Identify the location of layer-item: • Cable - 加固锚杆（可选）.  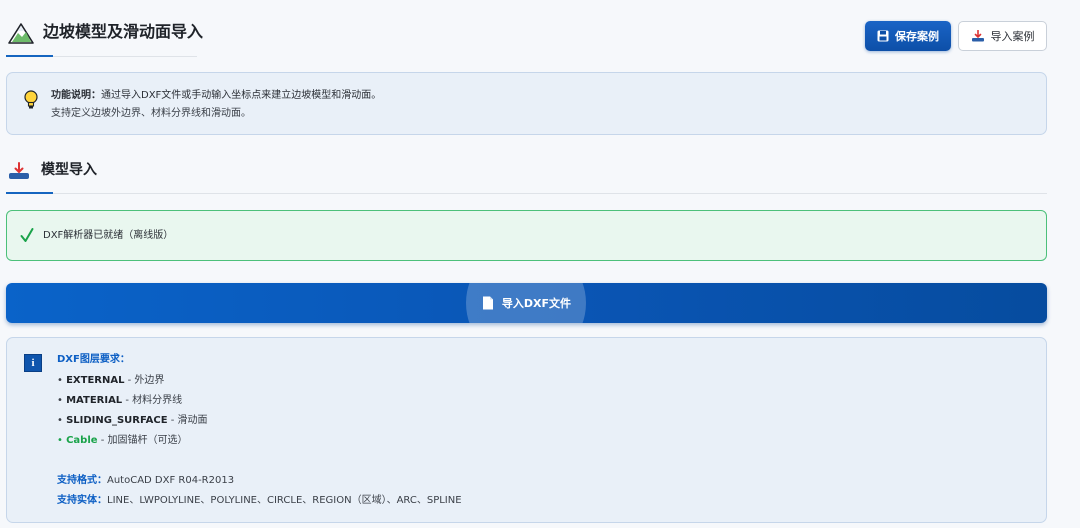
(122, 440).